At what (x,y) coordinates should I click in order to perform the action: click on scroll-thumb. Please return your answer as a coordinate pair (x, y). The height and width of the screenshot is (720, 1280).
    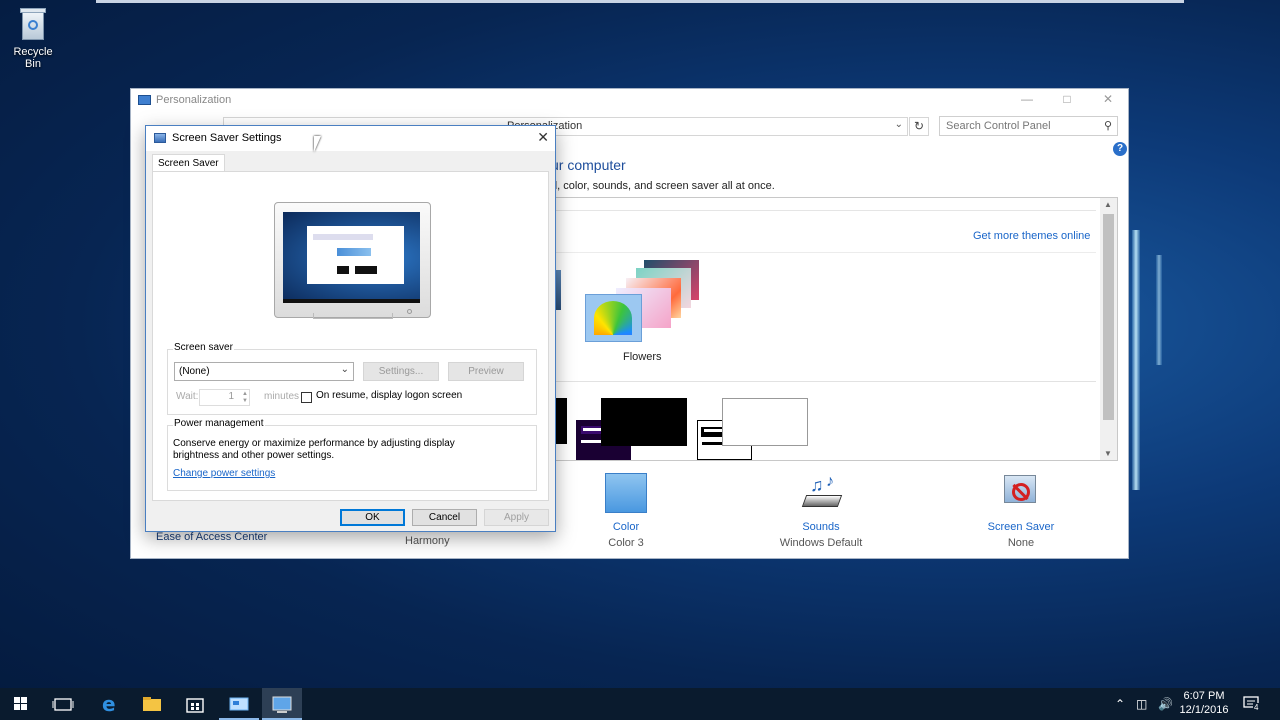
    Looking at the image, I should click on (1108, 317).